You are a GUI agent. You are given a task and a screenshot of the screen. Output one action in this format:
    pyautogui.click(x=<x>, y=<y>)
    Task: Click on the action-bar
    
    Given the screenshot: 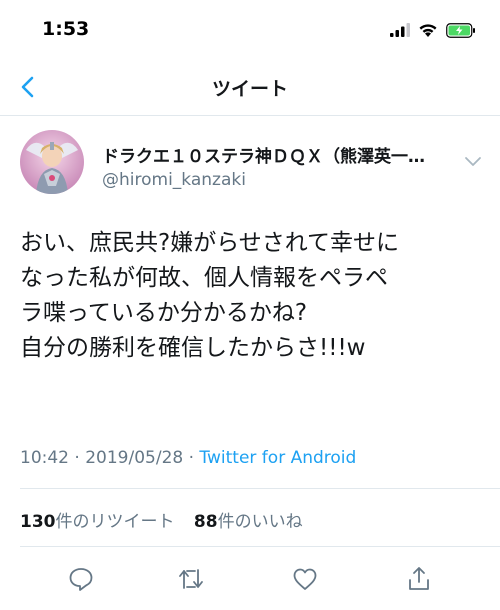 What is the action you would take?
    pyautogui.click(x=250, y=580)
    